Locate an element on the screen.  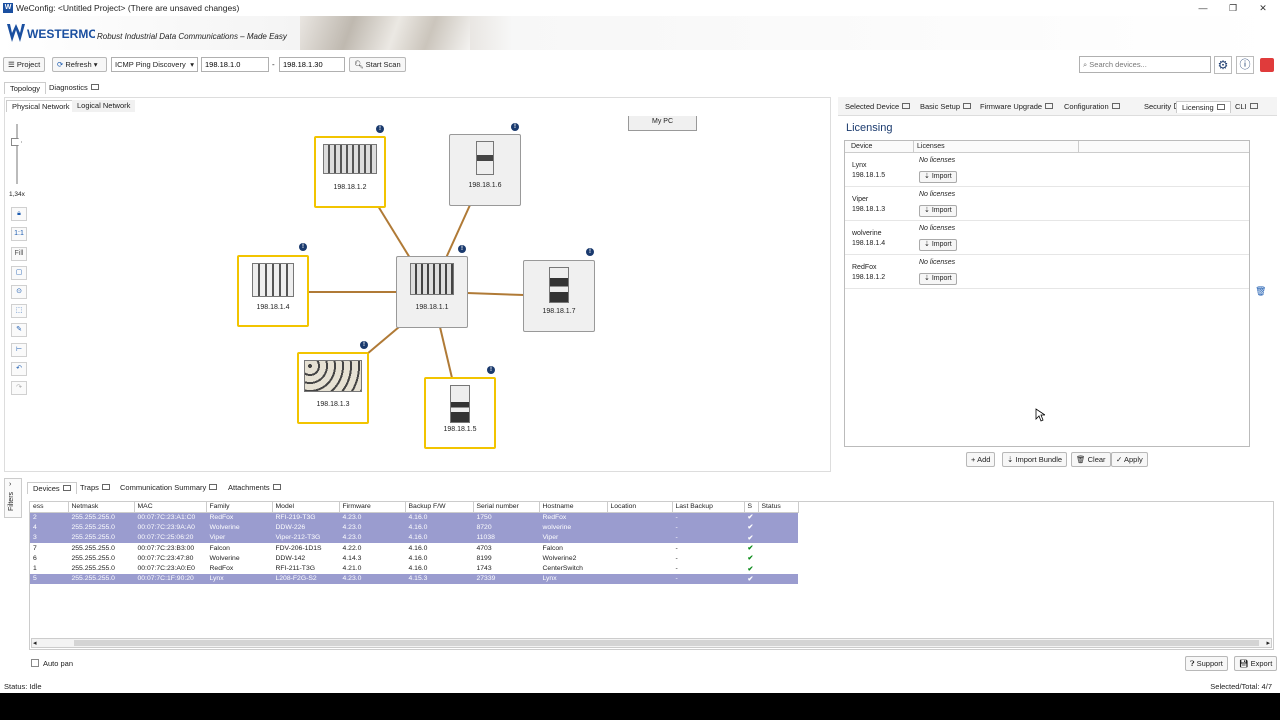
col-header: Last Backup is located at coordinates (708, 507).